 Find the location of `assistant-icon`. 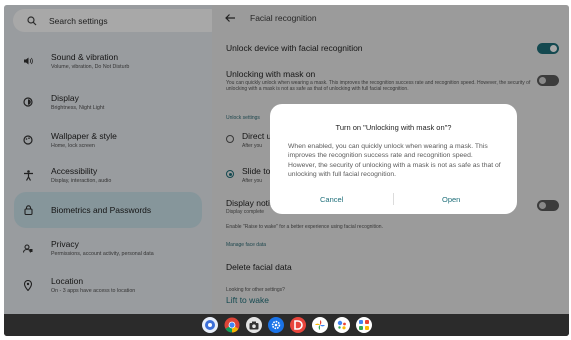

assistant-icon is located at coordinates (341, 325).